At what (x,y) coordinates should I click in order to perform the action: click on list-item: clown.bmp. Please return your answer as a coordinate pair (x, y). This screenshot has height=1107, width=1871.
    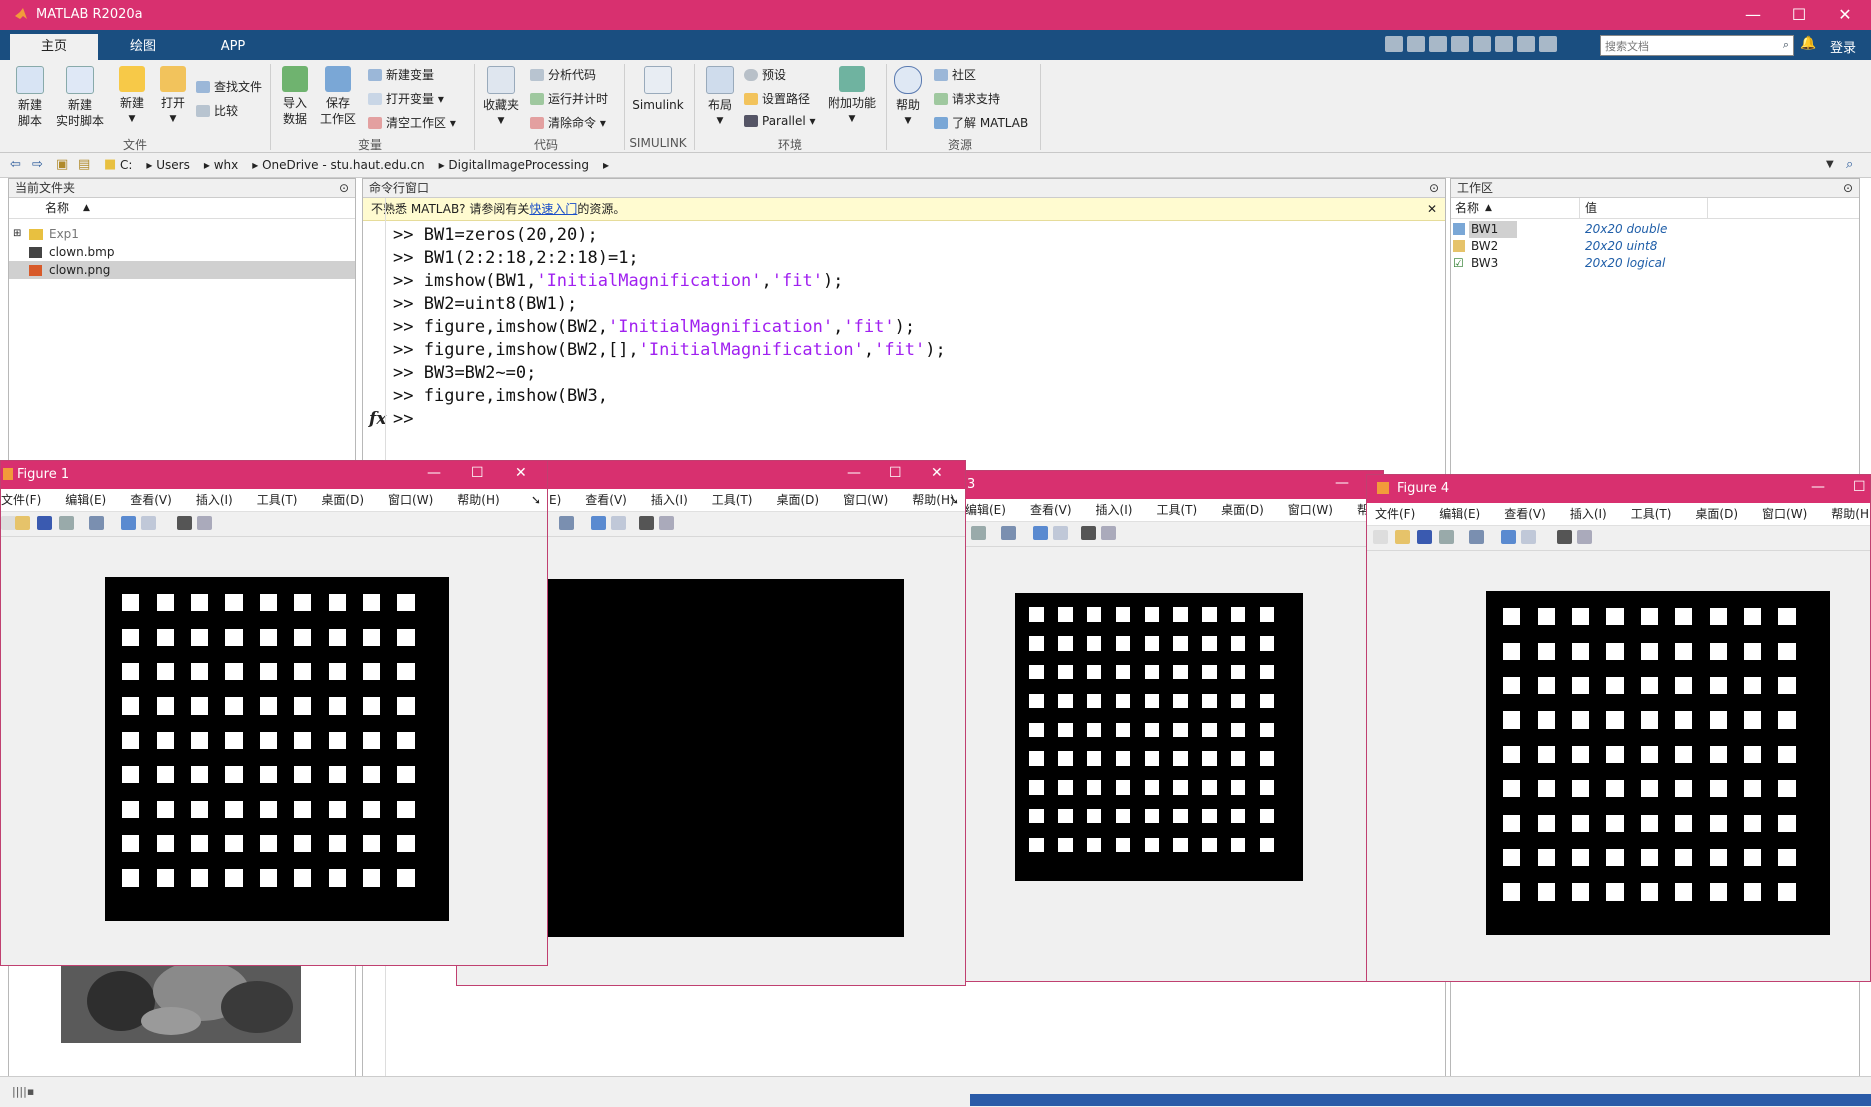
    Looking at the image, I should click on (182, 252).